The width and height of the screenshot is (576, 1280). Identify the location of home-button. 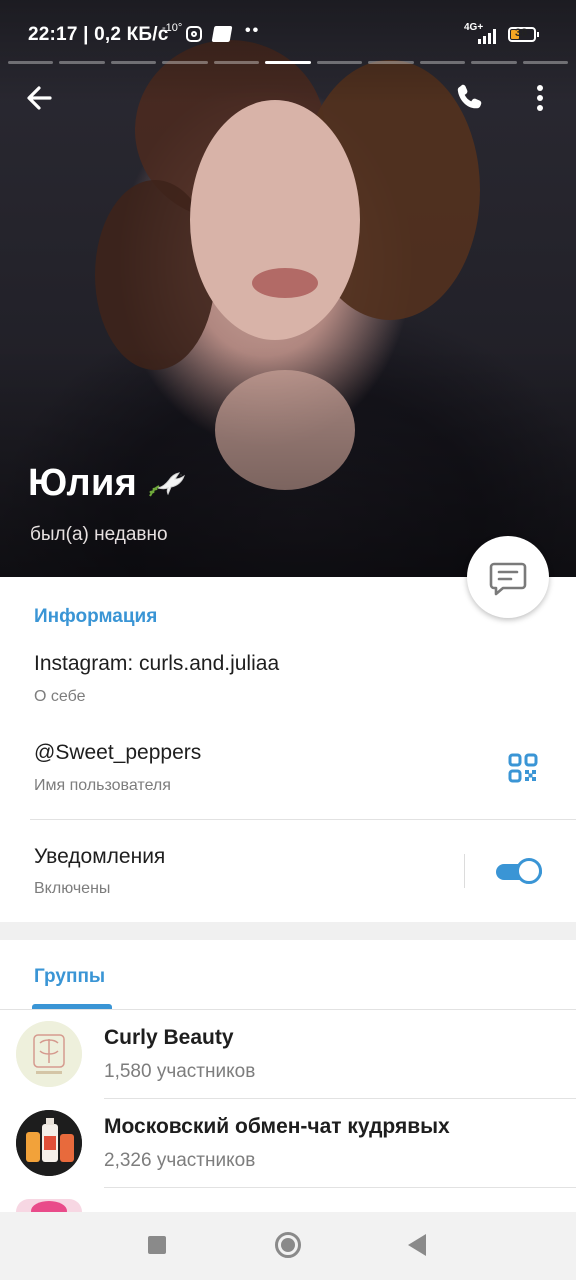
(288, 1245).